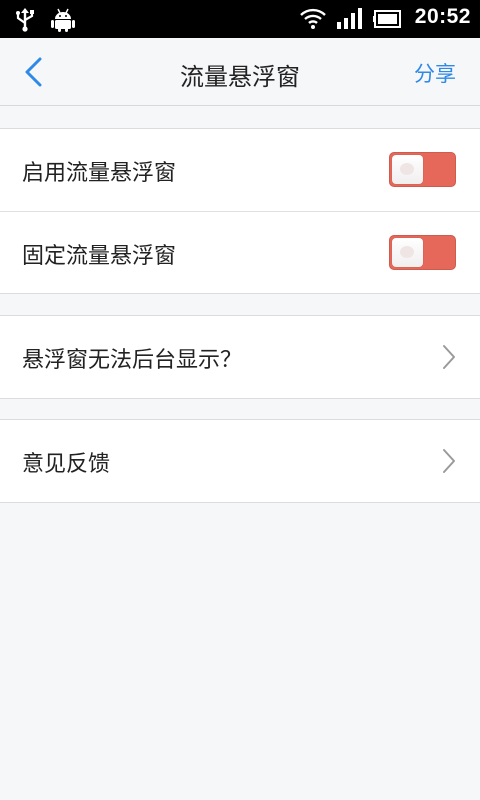 This screenshot has height=800, width=480. What do you see at coordinates (99, 256) in the screenshot?
I see `setting-label-fix-float: 固定流量悬浮窗` at bounding box center [99, 256].